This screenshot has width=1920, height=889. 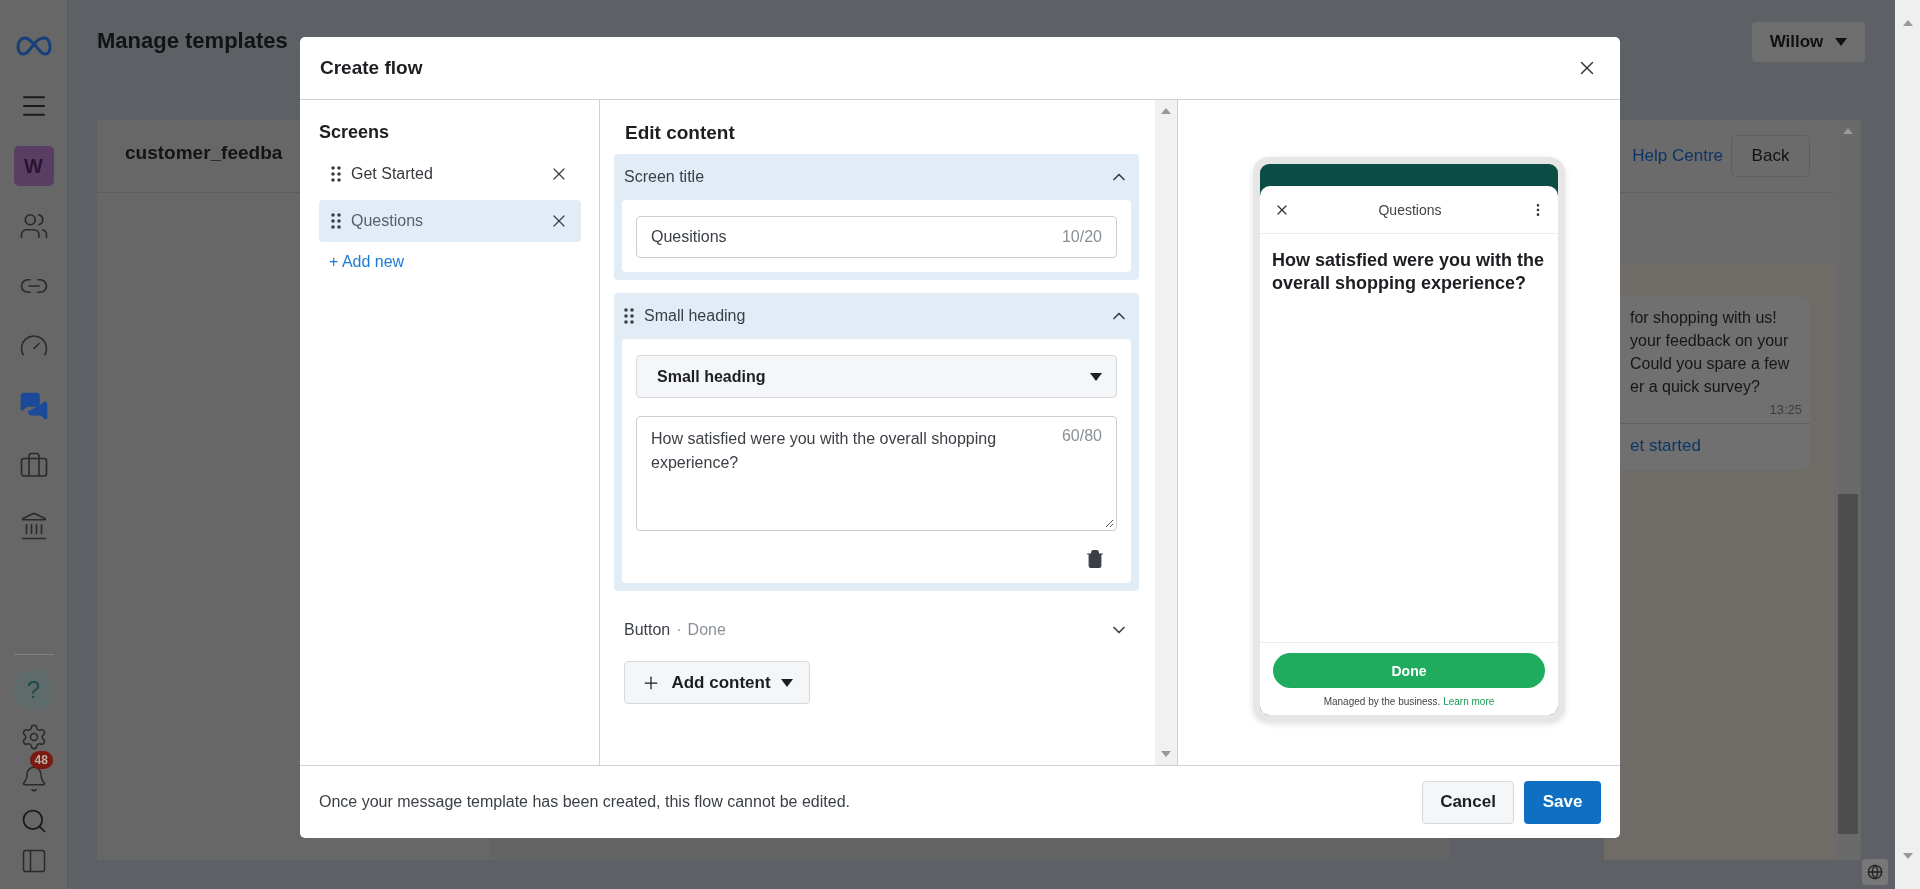 What do you see at coordinates (584, 802) in the screenshot?
I see `footer-note: Once your message template has been created, this flow cannot be edited.` at bounding box center [584, 802].